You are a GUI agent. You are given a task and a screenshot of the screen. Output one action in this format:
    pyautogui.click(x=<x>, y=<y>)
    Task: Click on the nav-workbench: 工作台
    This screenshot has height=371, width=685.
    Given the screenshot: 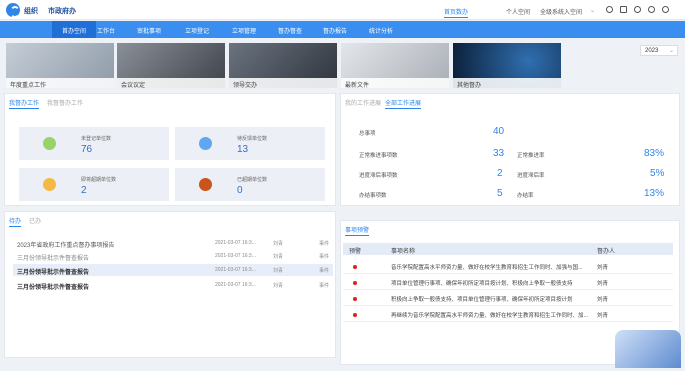 What is the action you would take?
    pyautogui.click(x=106, y=30)
    